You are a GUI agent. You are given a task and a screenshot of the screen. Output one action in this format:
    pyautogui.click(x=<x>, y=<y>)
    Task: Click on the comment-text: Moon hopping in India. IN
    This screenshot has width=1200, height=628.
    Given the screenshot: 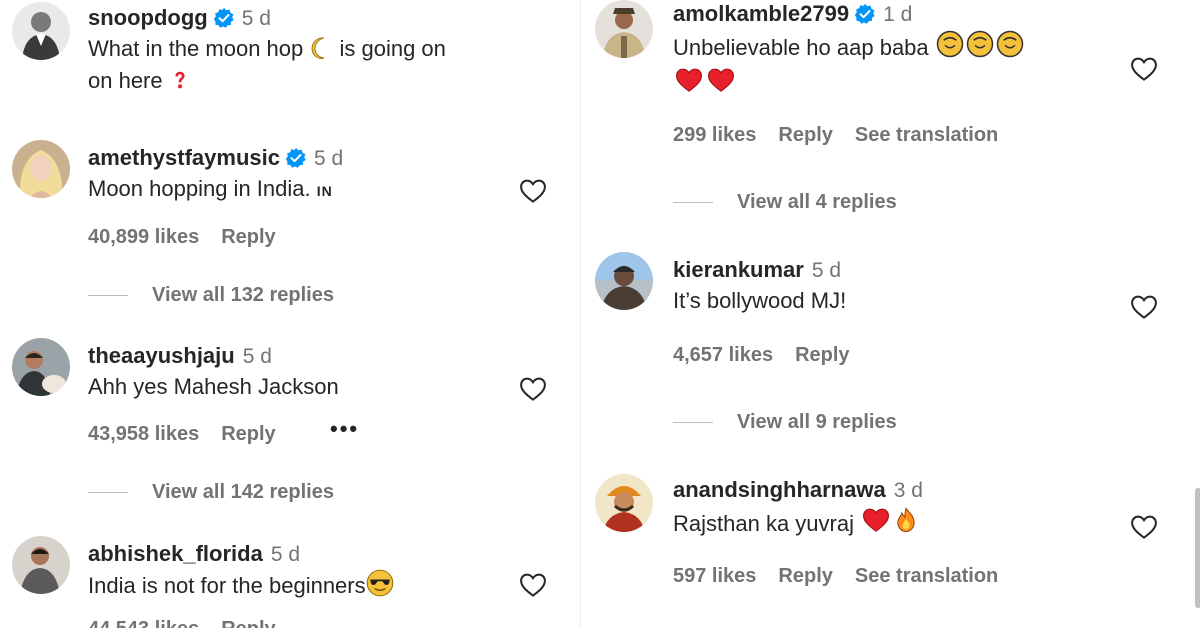 What is the action you would take?
    pyautogui.click(x=210, y=188)
    